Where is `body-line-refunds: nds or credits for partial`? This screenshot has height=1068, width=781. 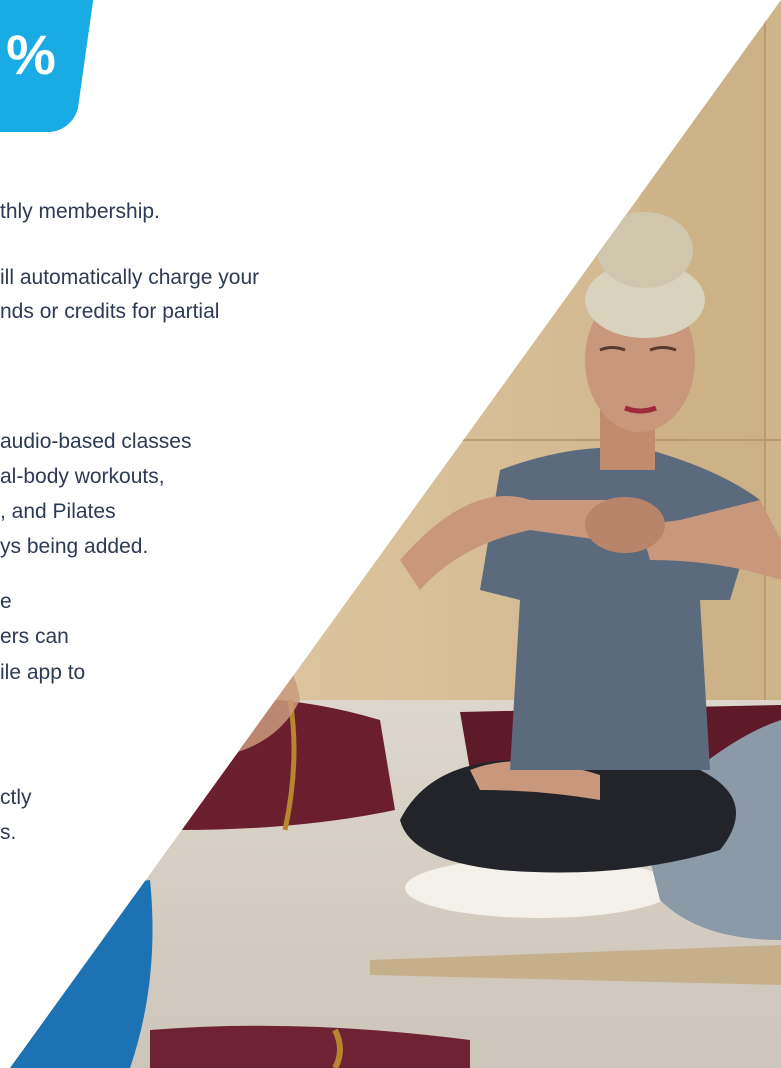 body-line-refunds: nds or credits for partial is located at coordinates (110, 311).